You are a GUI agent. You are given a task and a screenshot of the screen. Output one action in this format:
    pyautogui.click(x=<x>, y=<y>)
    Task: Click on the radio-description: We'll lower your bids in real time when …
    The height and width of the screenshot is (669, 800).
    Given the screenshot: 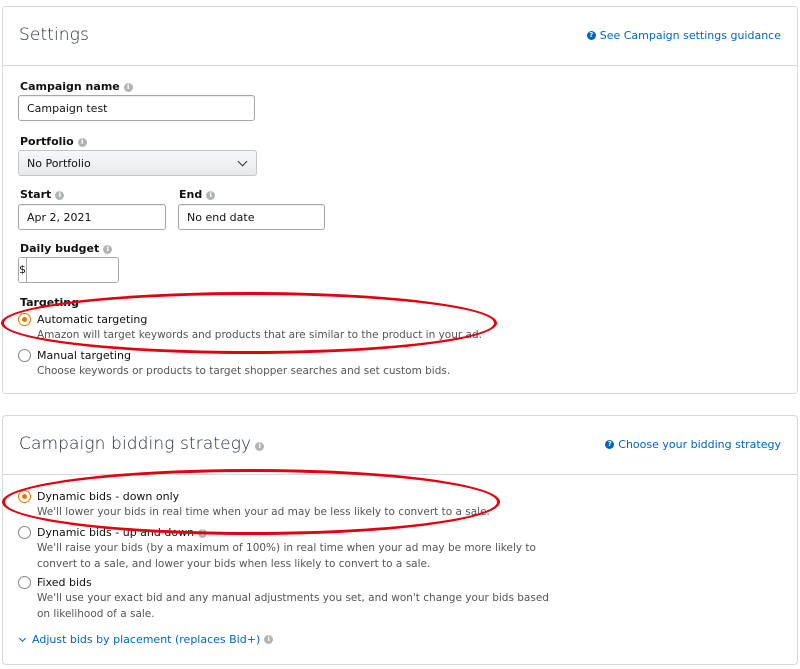 What is the action you would take?
    pyautogui.click(x=263, y=512)
    